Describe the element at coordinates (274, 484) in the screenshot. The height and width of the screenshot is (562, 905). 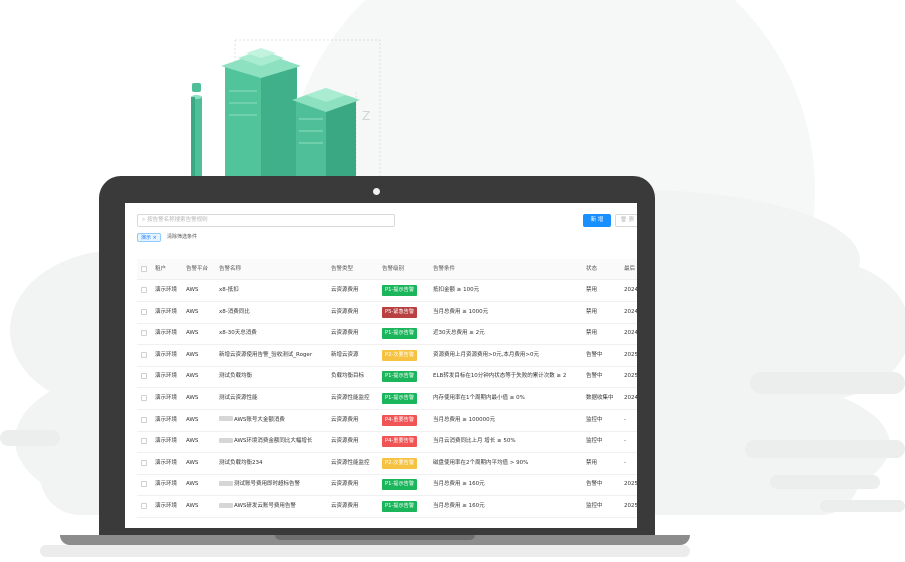
I see `cell-name: 测试账号费用即时超标告警` at that location.